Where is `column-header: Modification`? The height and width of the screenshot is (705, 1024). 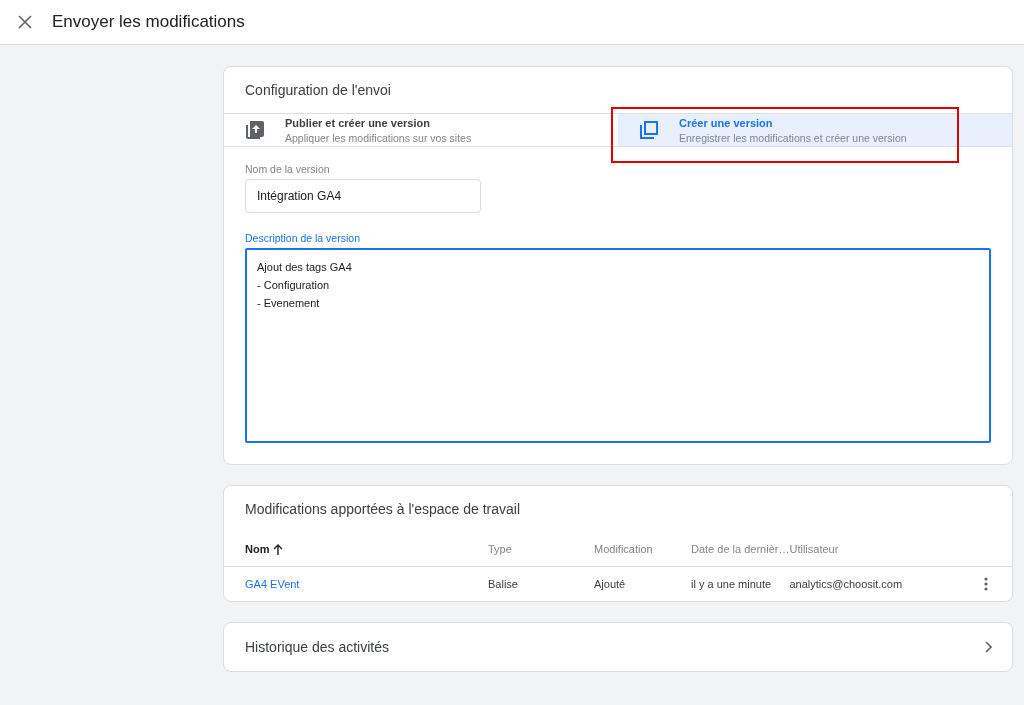
column-header: Modification is located at coordinates (623, 549).